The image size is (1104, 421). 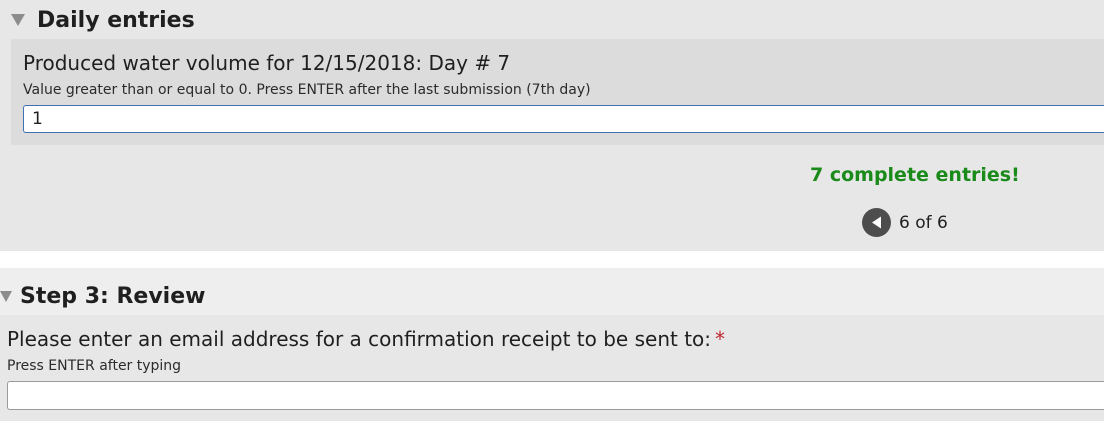 What do you see at coordinates (94, 366) in the screenshot?
I see `email-hint: Press ENTER after typing` at bounding box center [94, 366].